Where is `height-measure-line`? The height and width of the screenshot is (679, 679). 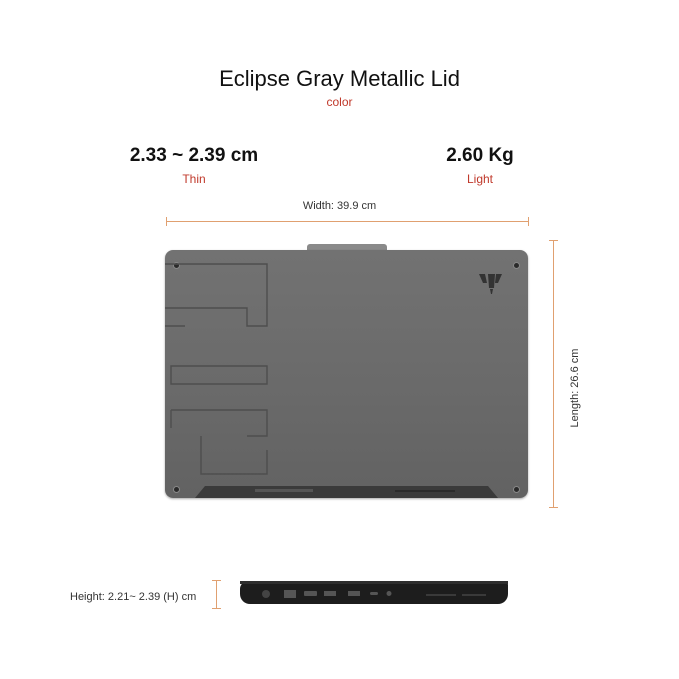 height-measure-line is located at coordinates (216, 594).